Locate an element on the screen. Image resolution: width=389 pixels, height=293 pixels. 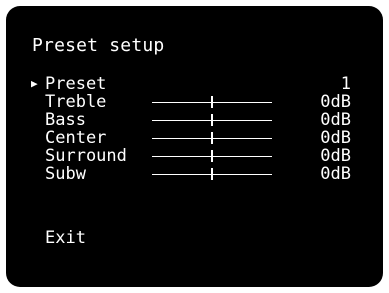
menu-item-treble: Treble 0dB is located at coordinates (191, 102).